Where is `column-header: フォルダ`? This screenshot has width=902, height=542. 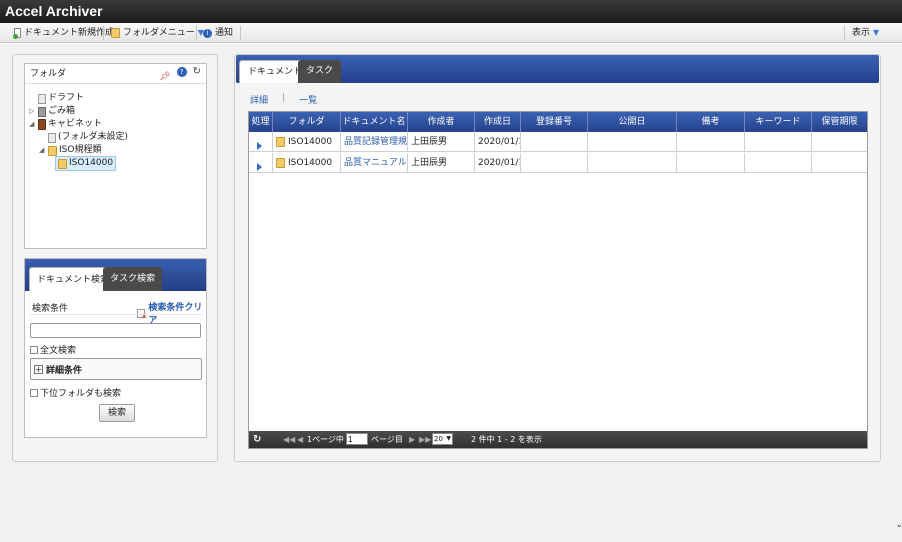 column-header: フォルダ is located at coordinates (307, 122).